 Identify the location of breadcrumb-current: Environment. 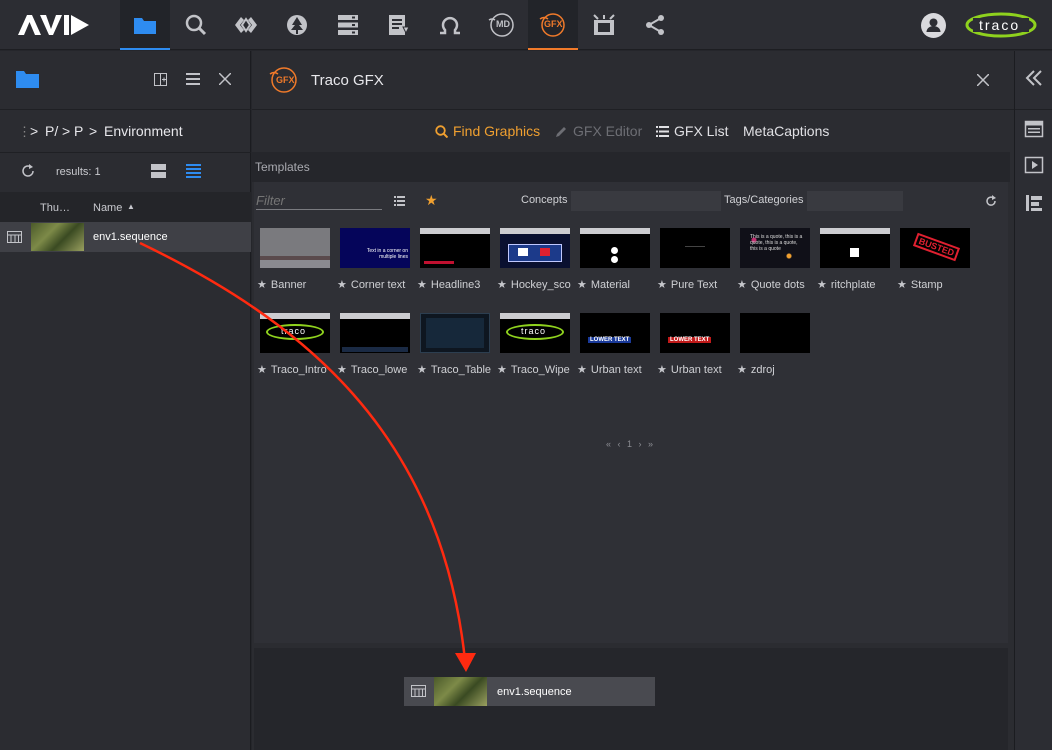
(143, 131).